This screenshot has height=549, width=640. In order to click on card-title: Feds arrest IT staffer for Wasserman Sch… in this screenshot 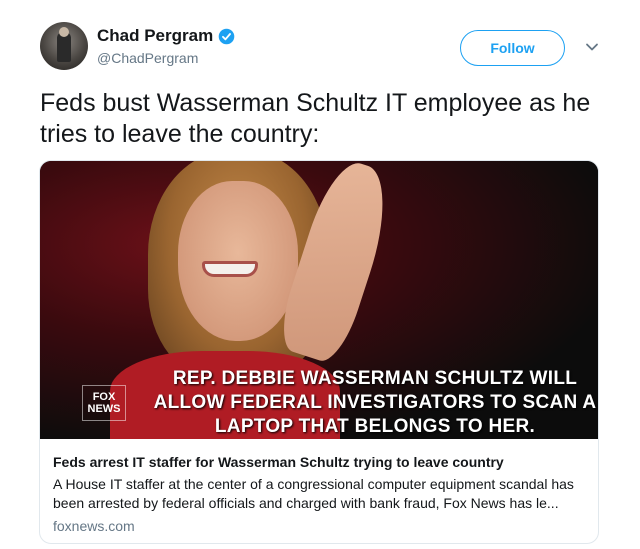, I will do `click(319, 462)`.